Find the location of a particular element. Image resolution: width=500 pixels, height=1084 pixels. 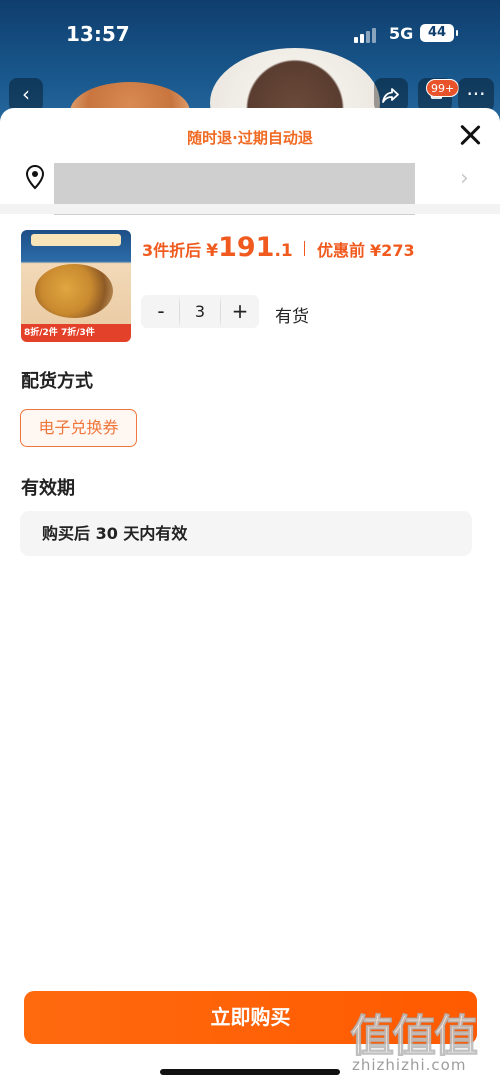

sheet-header: 随时退·过期自动退 is located at coordinates (250, 134).